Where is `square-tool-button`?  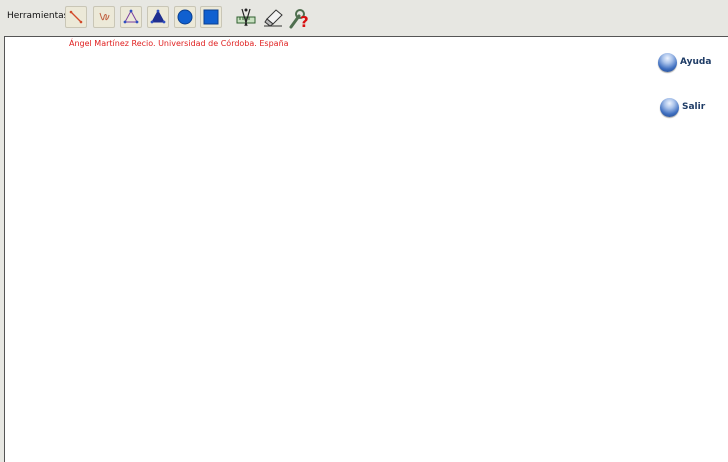
square-tool-button is located at coordinates (211, 17).